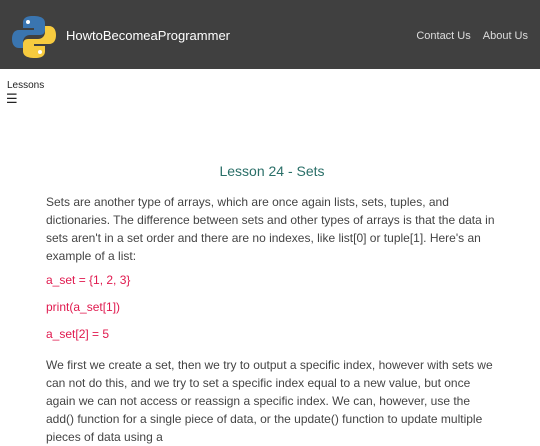  I want to click on nav-contact-us-link: Contact Us, so click(443, 36).